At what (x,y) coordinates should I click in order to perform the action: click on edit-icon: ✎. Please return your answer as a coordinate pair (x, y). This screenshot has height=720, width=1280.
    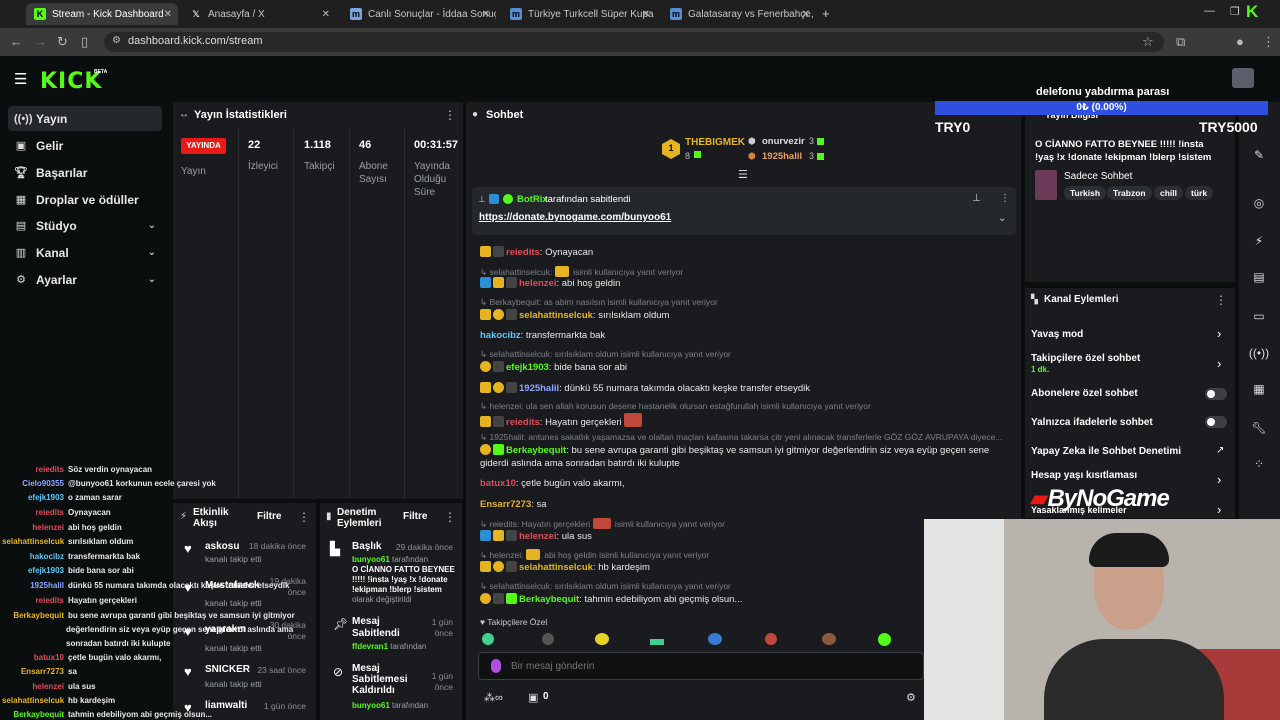
    Looking at the image, I should click on (1259, 160).